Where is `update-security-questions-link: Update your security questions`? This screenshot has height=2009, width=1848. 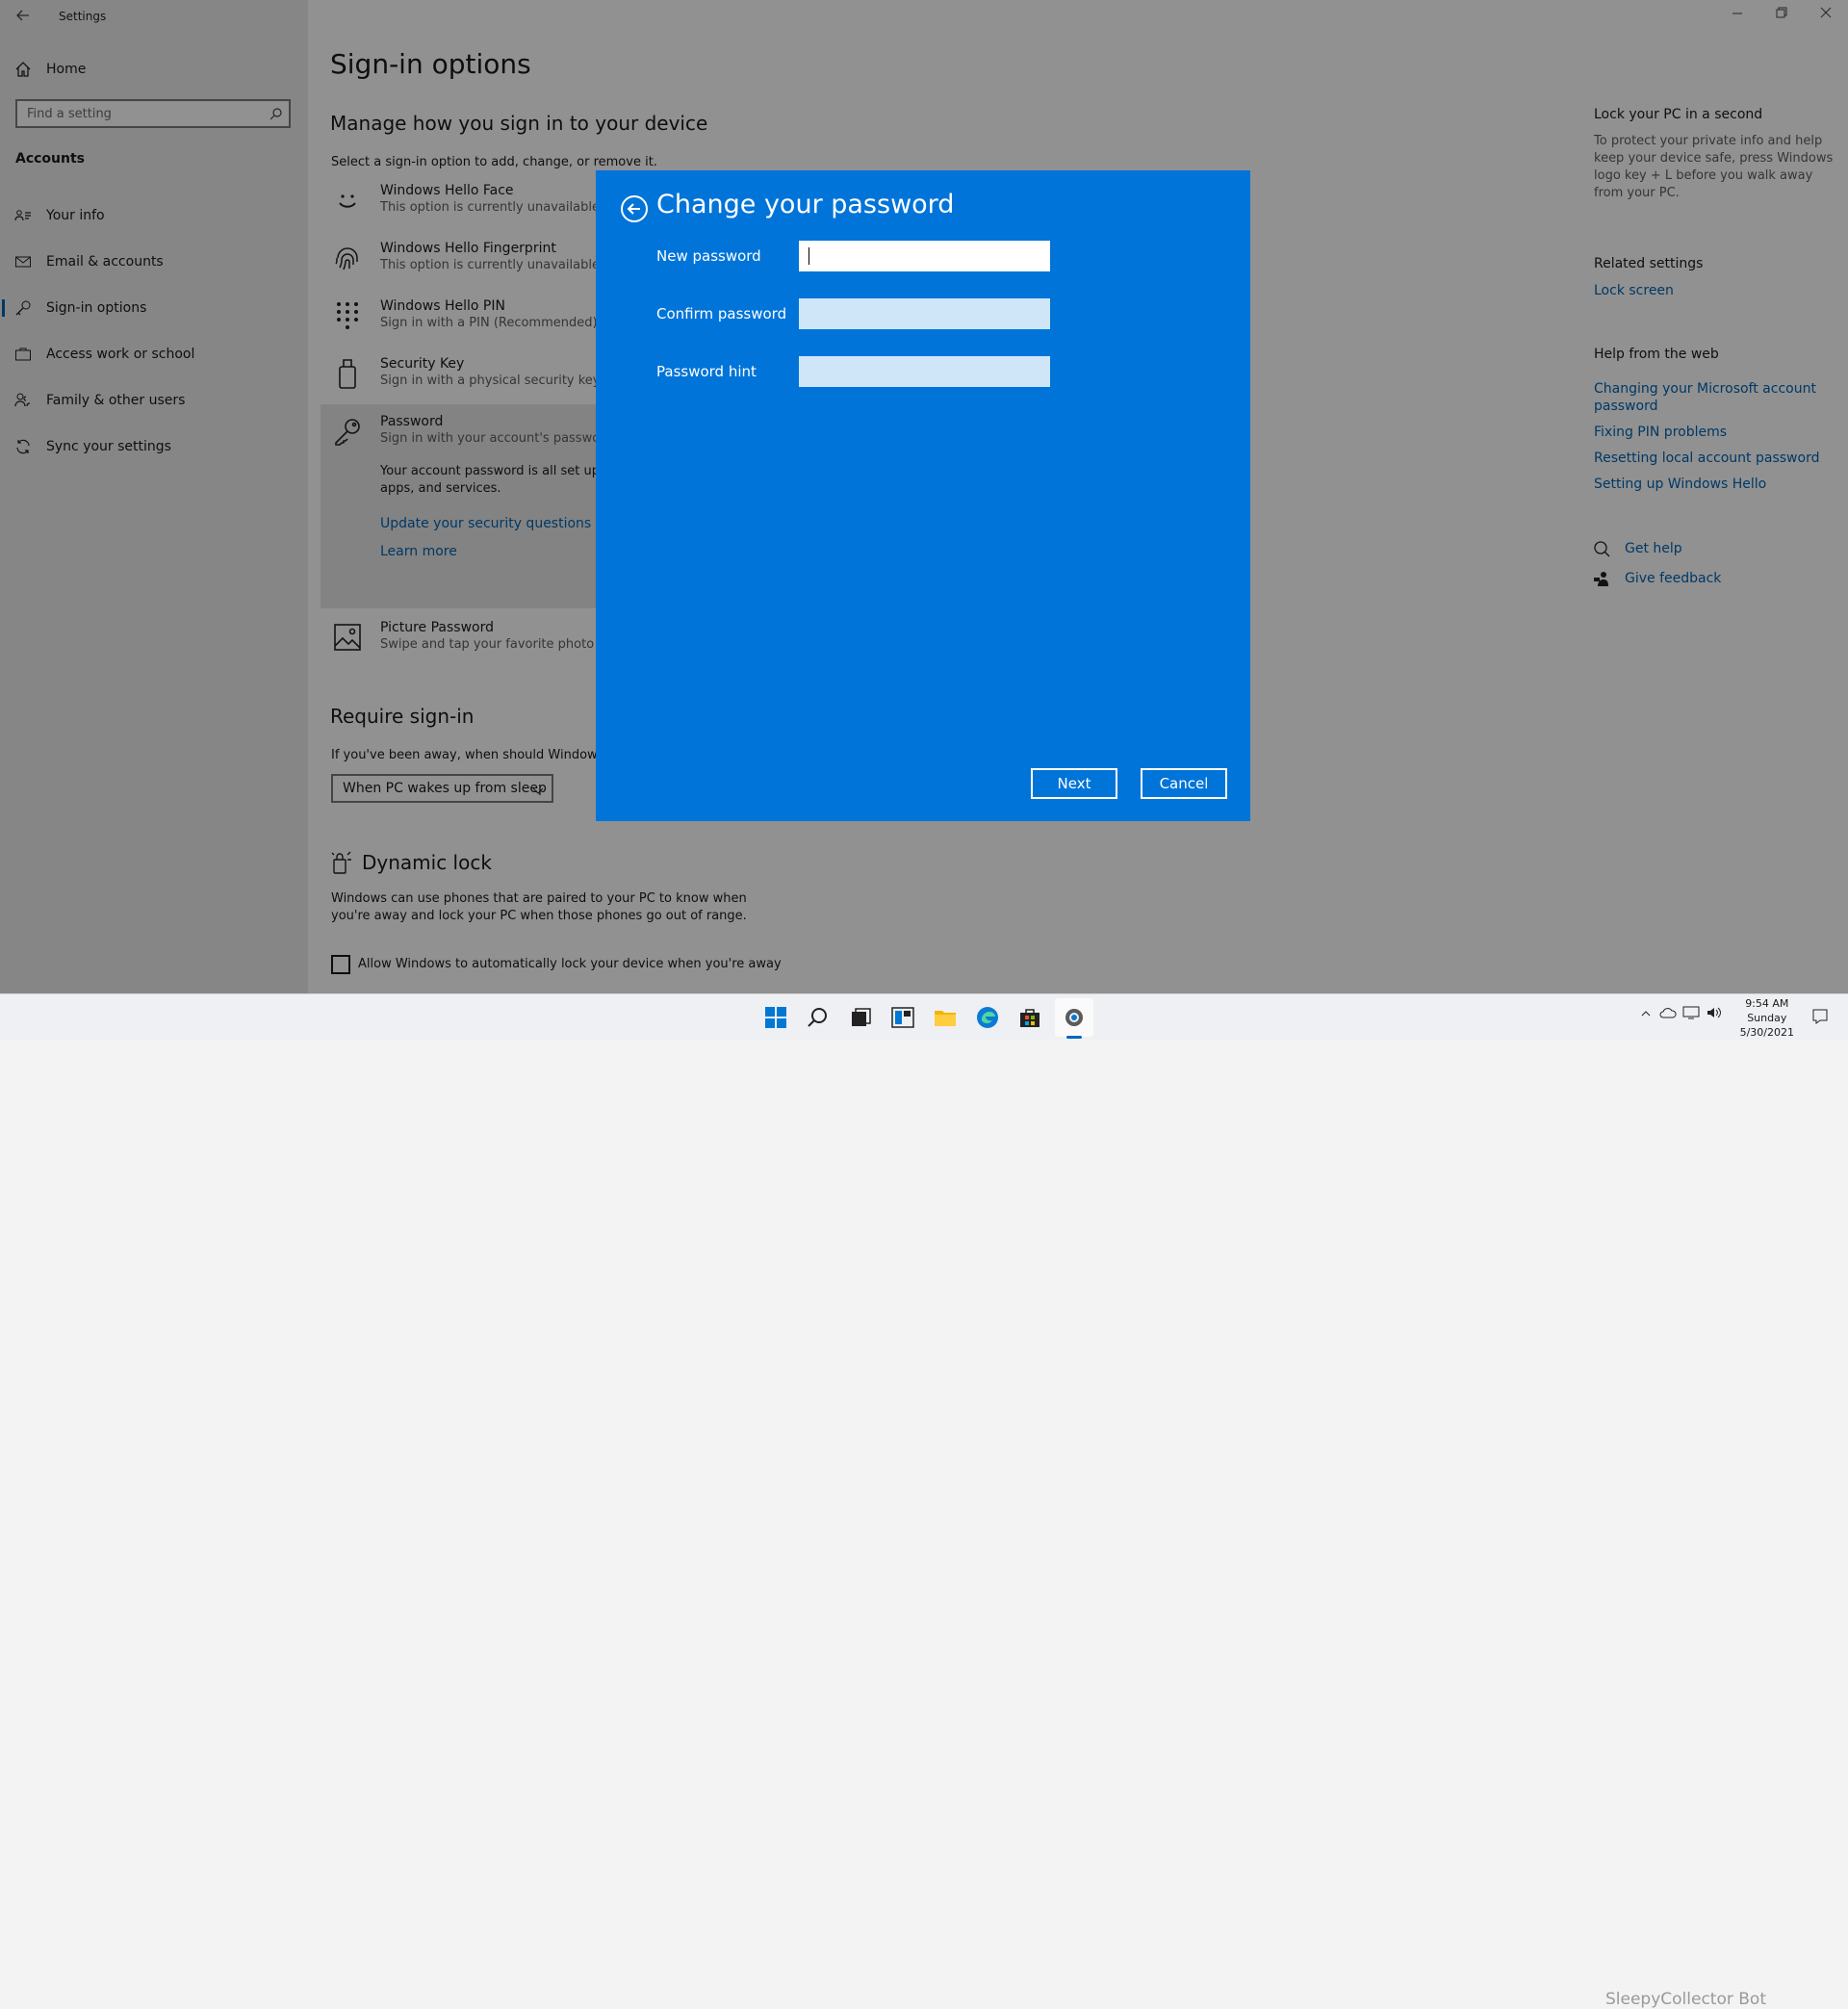 update-security-questions-link: Update your security questions is located at coordinates (485, 523).